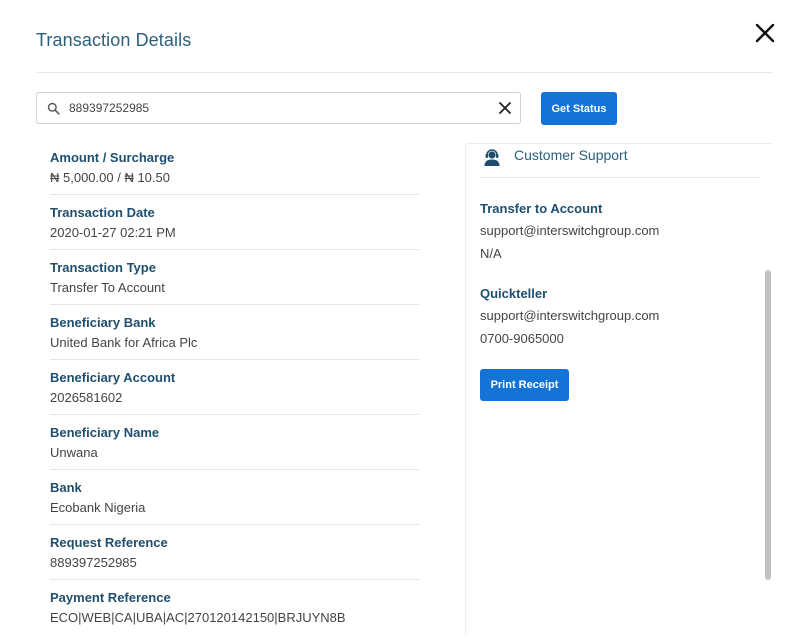  Describe the element at coordinates (235, 446) in the screenshot. I see `detail-beneficiary-name: Beneficiary Name Unwana` at that location.